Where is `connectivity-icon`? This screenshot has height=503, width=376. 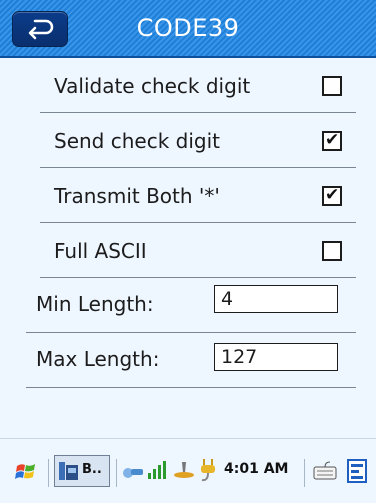
connectivity-icon is located at coordinates (133, 473).